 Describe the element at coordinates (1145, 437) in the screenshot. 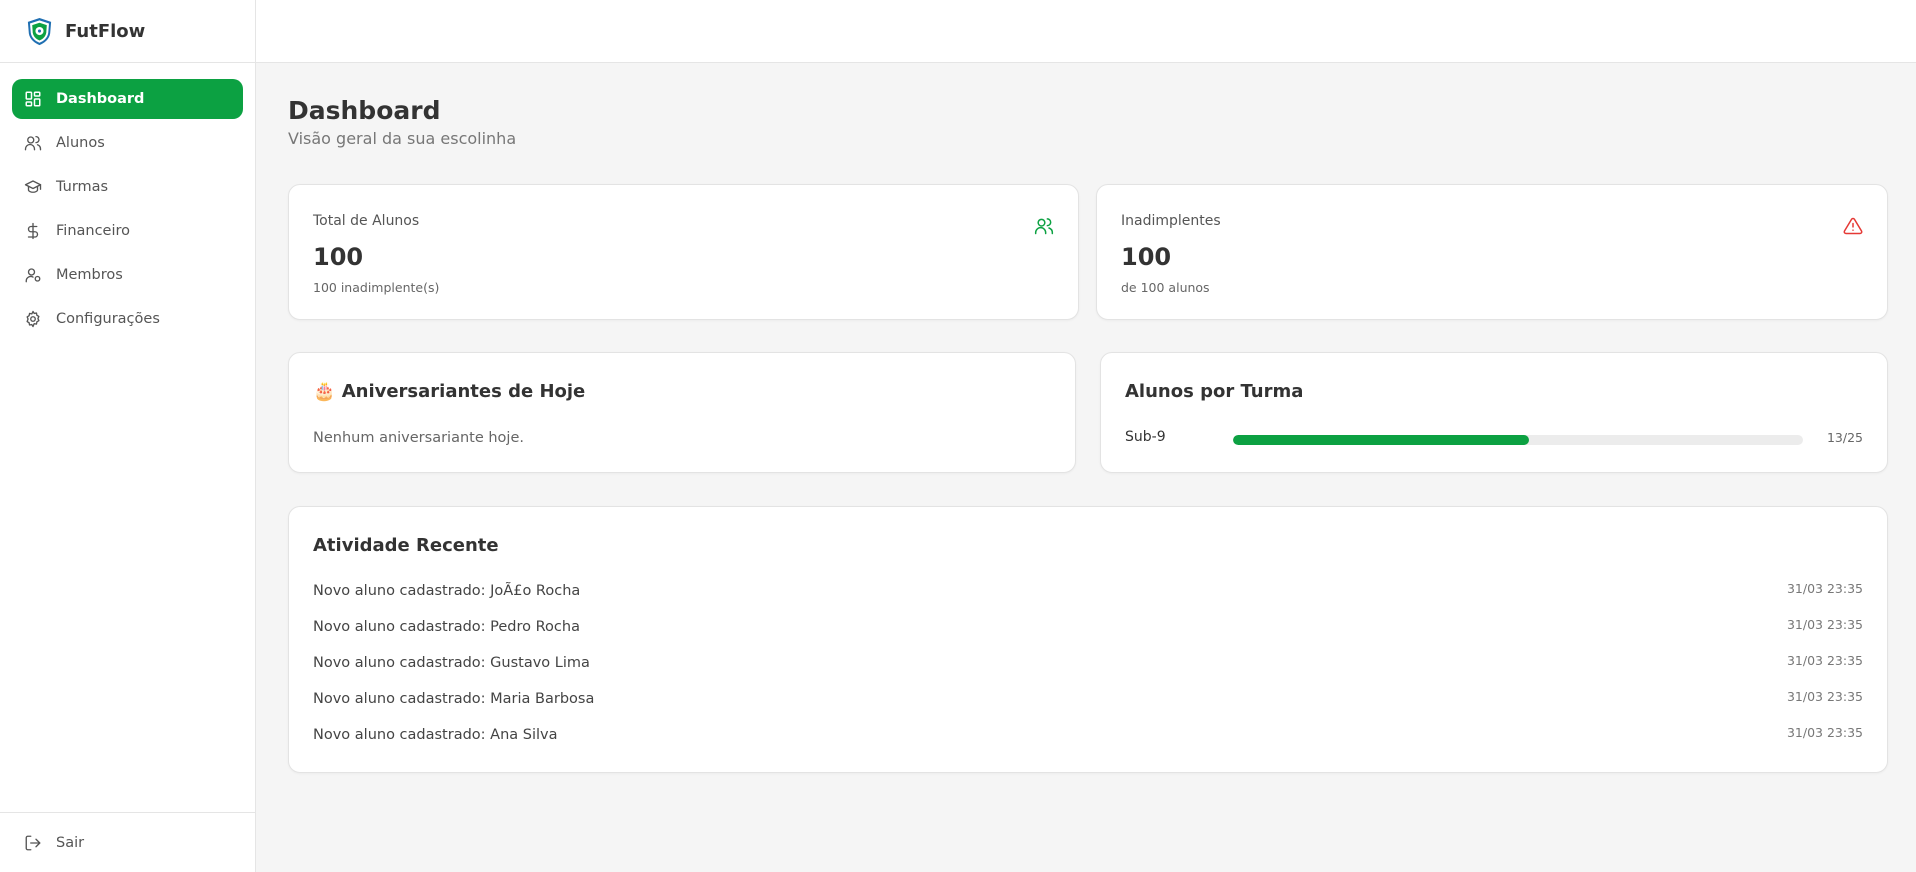

I see `class-name: Sub-9` at that location.